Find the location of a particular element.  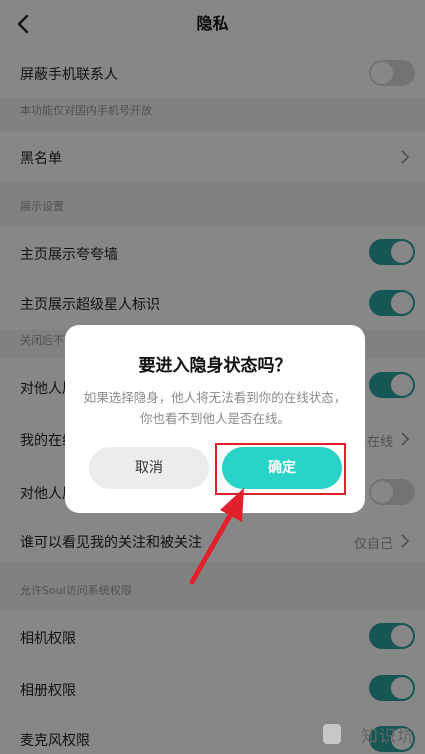

watermark-logo-icon is located at coordinates (332, 734).